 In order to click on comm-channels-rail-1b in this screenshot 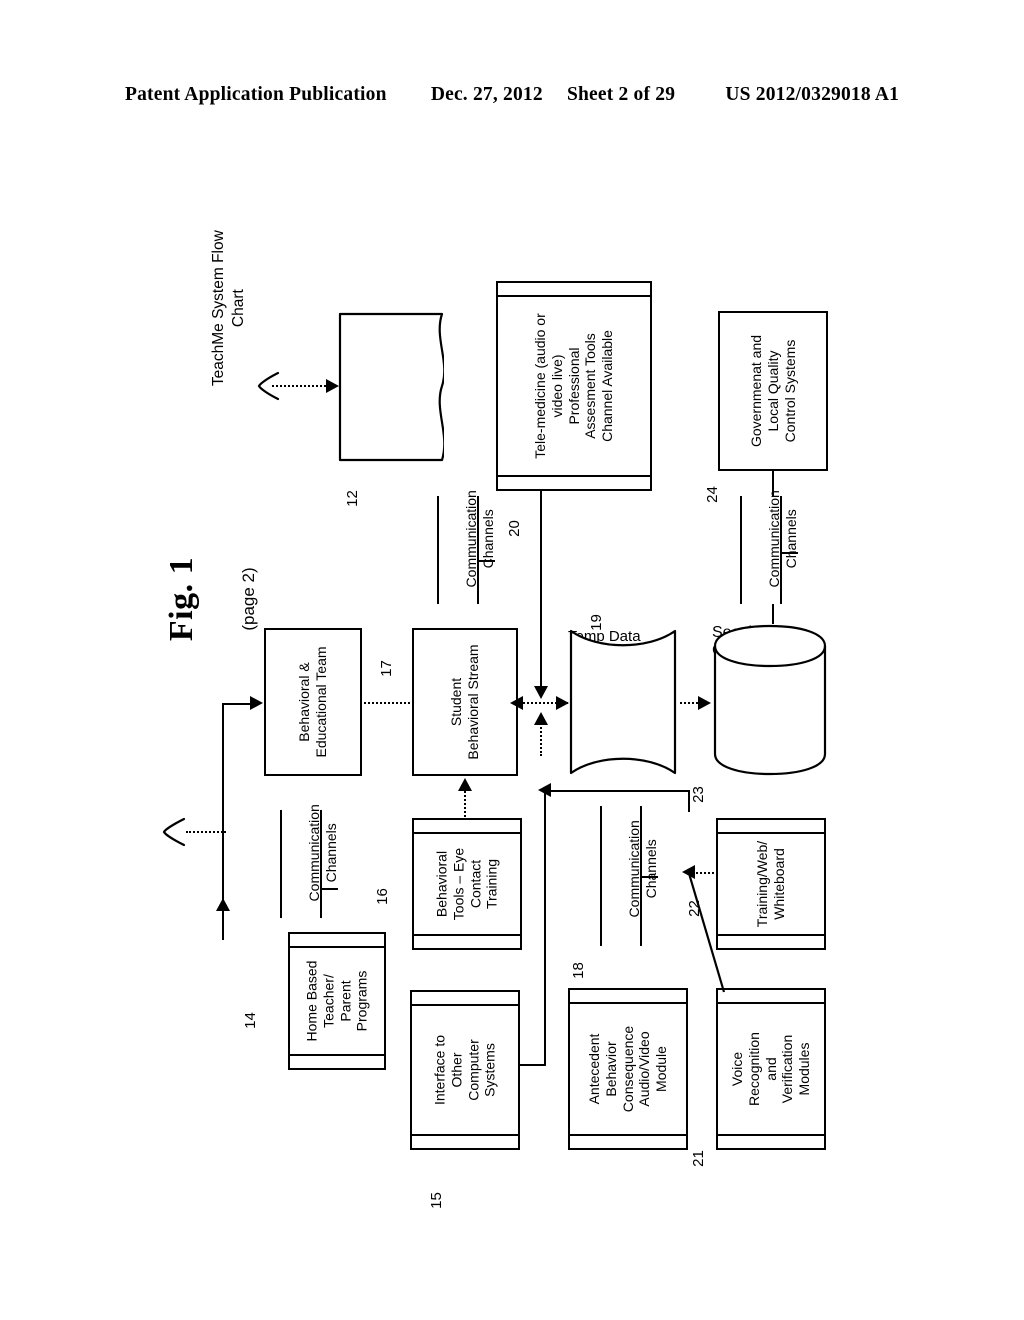, I will do `click(478, 550)`.